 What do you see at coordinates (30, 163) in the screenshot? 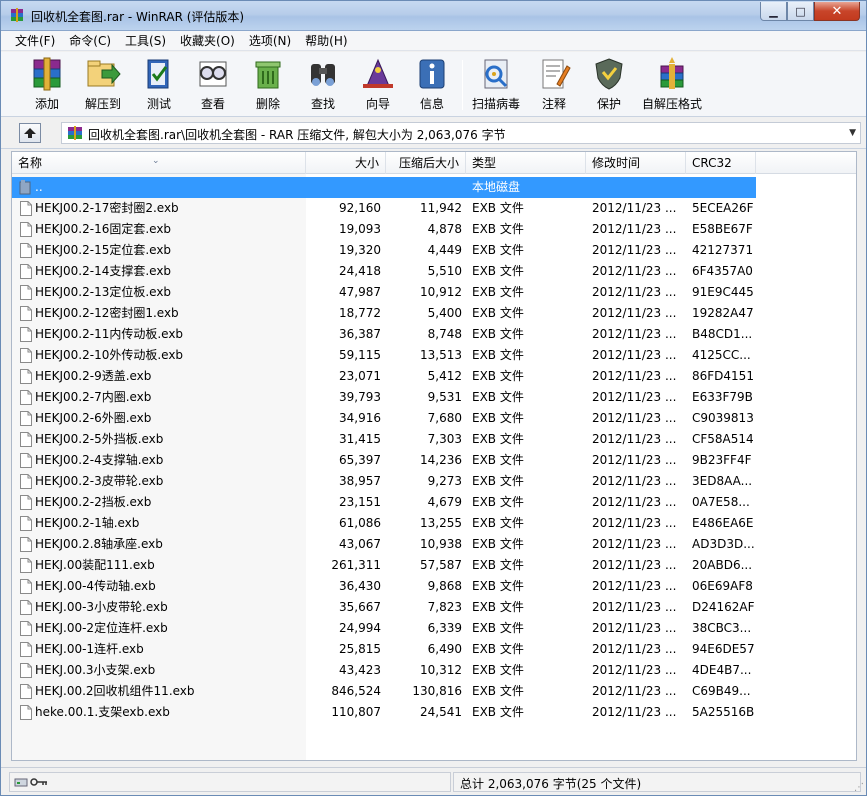
I see `column-name-label: 名称` at bounding box center [30, 163].